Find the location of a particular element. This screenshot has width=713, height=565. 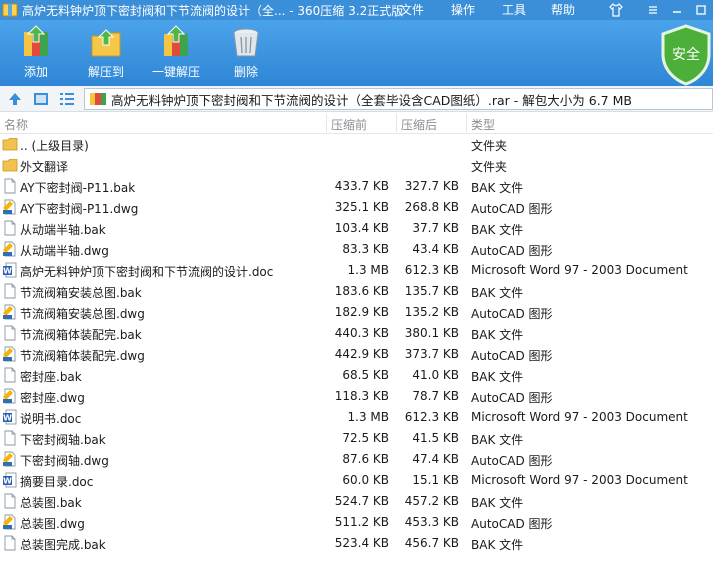

file-unpacked-size: 47.4 KB is located at coordinates (435, 459).